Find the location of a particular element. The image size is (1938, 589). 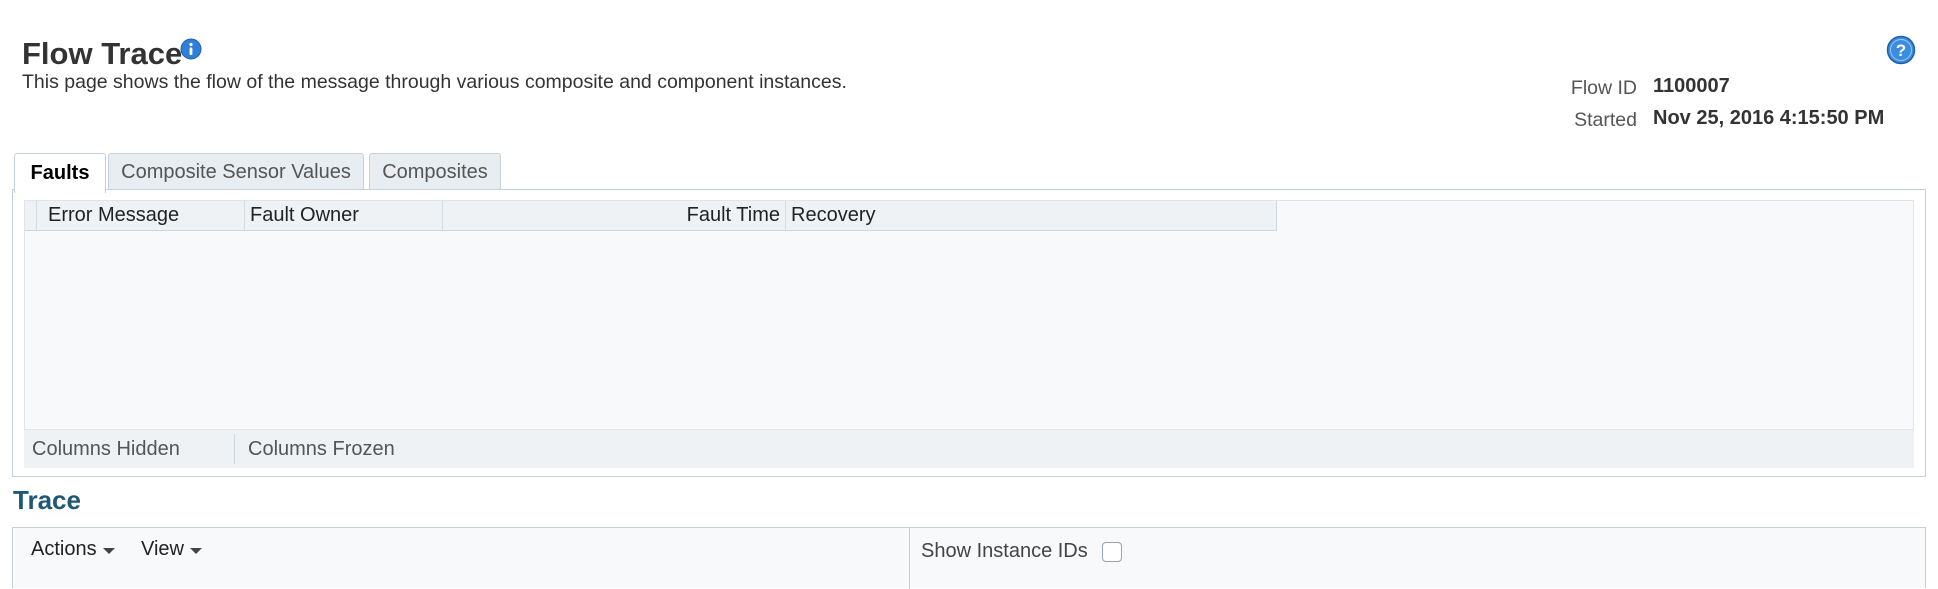

col-error-message: Error Message is located at coordinates (141, 215).